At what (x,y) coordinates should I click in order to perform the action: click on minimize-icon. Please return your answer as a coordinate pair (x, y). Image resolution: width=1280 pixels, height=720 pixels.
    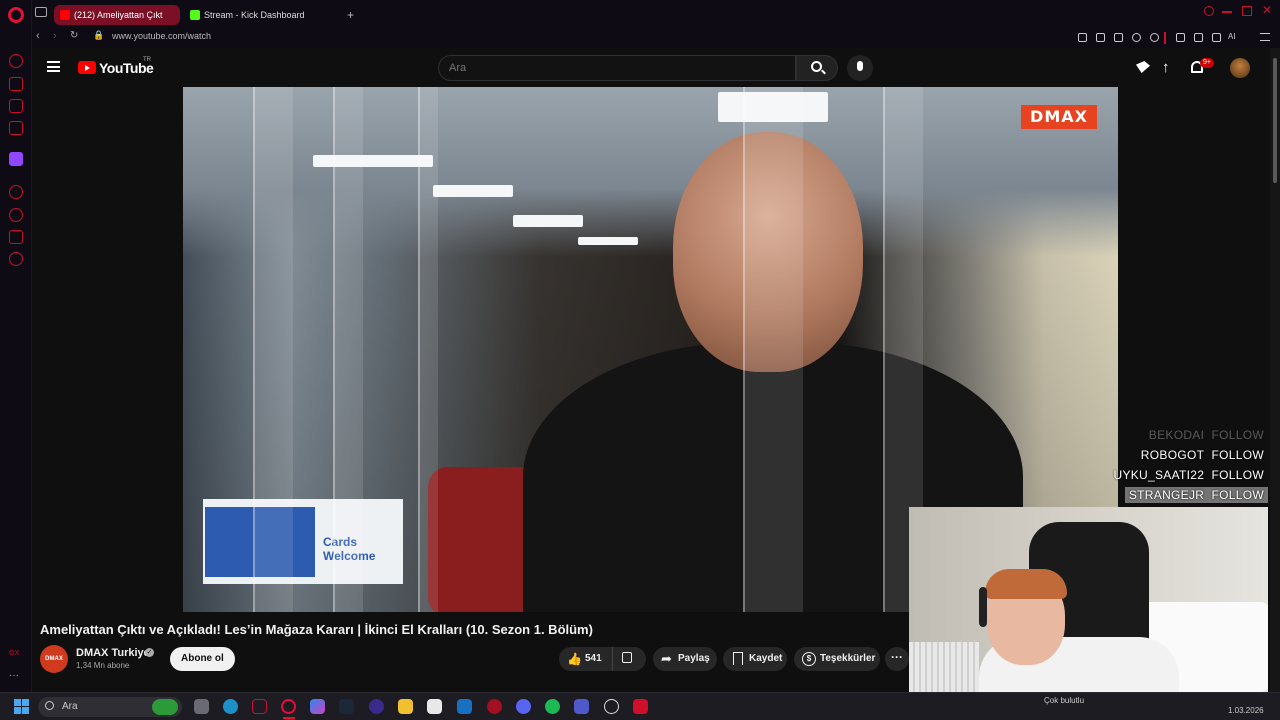
    Looking at the image, I should click on (1227, 12).